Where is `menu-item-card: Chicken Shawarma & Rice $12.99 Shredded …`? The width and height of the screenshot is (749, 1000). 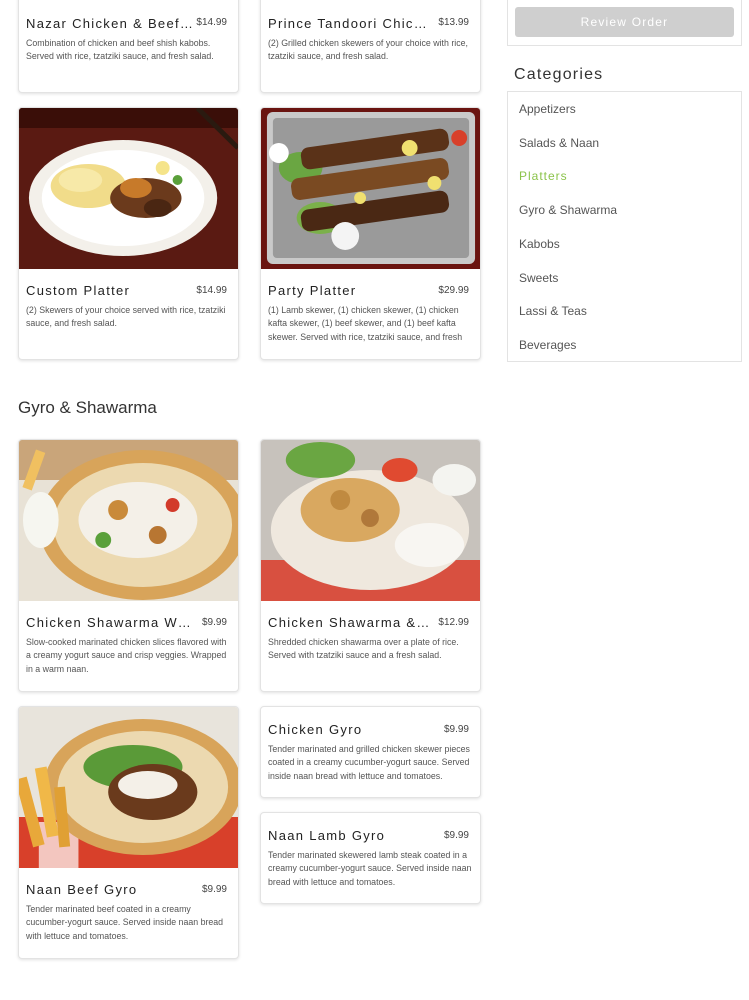 menu-item-card: Chicken Shawarma & Rice $12.99 Shredded … is located at coordinates (370, 565).